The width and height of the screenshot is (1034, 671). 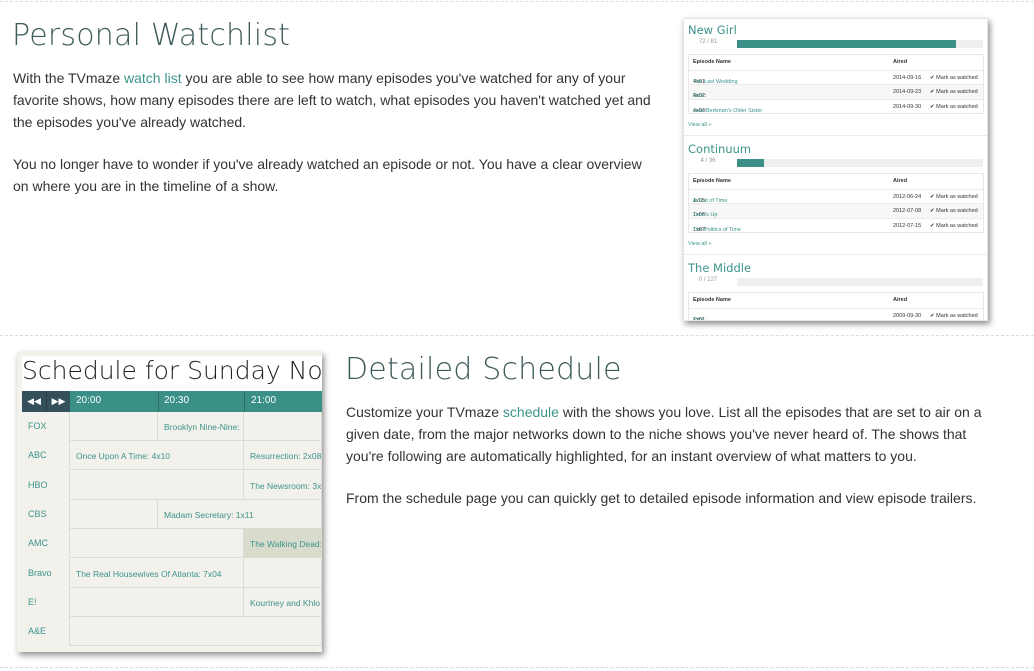 What do you see at coordinates (172, 374) in the screenshot?
I see `schedule-card-title: Schedule for Sunday Nove` at bounding box center [172, 374].